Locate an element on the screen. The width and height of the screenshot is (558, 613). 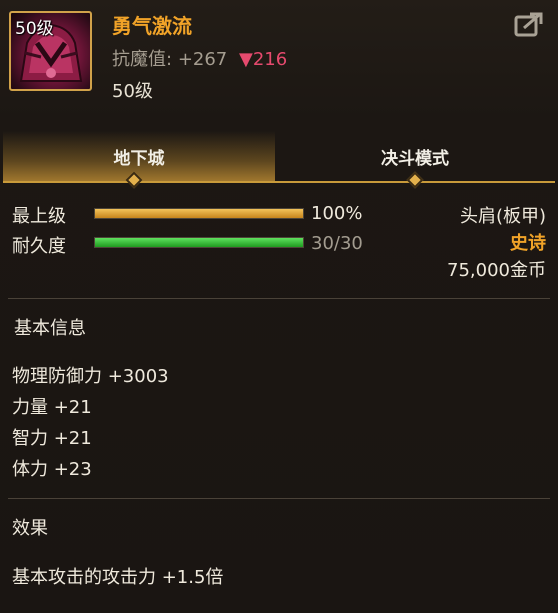
share-export-icon is located at coordinates (528, 24).